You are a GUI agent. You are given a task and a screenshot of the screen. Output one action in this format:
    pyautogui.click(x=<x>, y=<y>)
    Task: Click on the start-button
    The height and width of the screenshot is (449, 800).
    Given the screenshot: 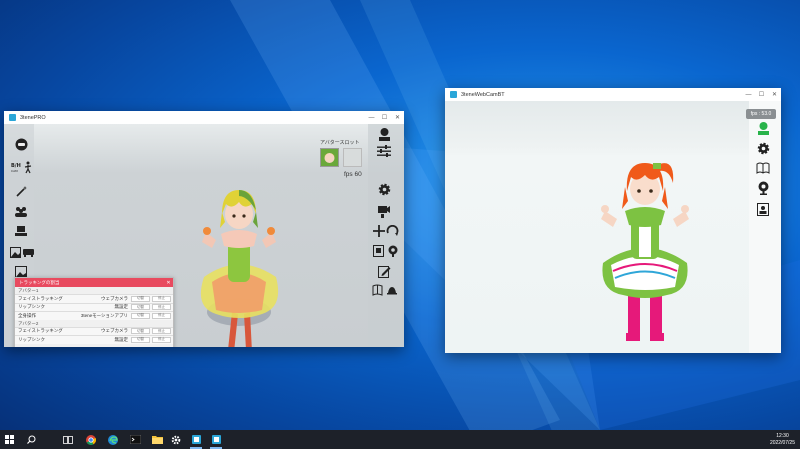 What is the action you would take?
    pyautogui.click(x=9, y=439)
    